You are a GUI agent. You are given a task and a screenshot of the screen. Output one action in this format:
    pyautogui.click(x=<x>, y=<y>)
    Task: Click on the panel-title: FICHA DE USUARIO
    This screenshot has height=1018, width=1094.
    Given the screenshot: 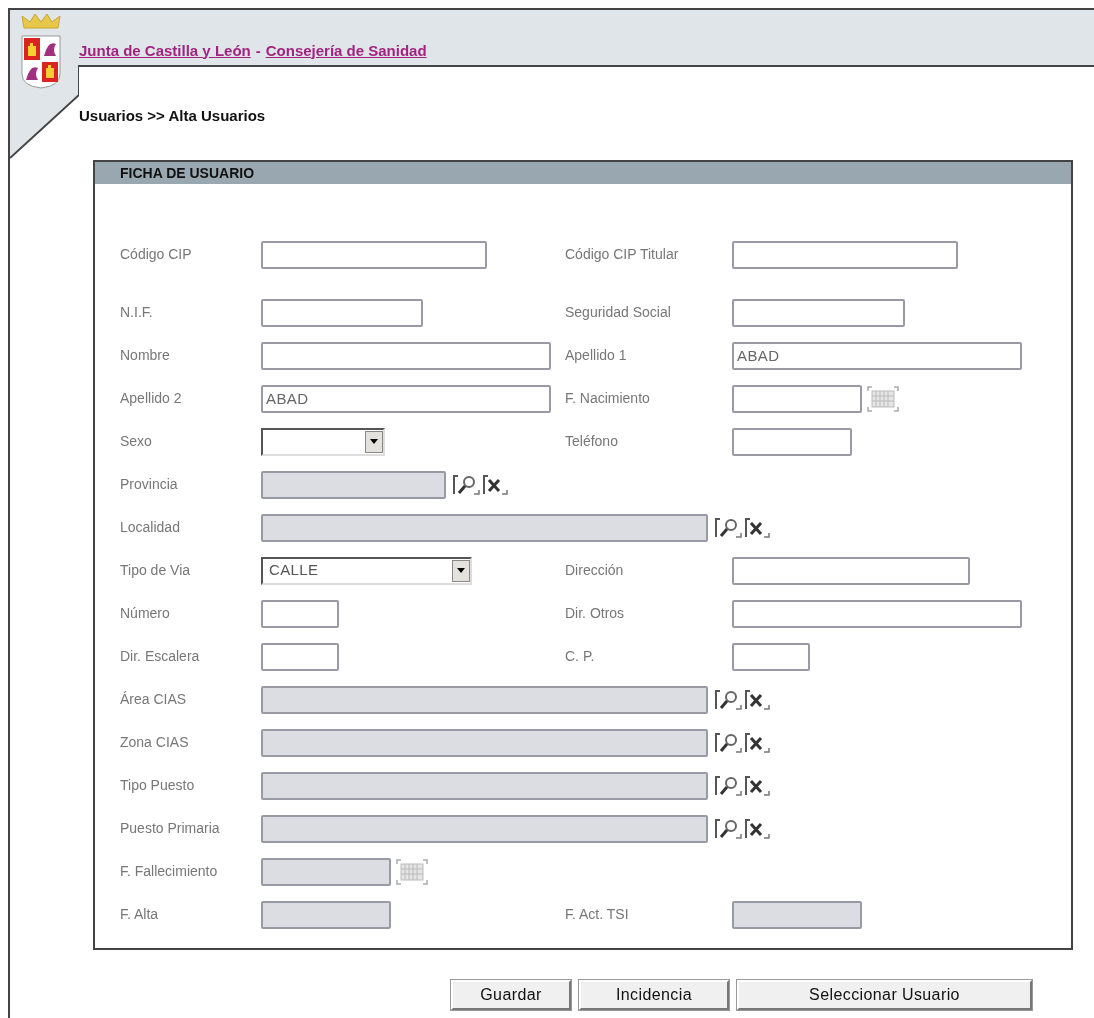 What is the action you would take?
    pyautogui.click(x=583, y=173)
    